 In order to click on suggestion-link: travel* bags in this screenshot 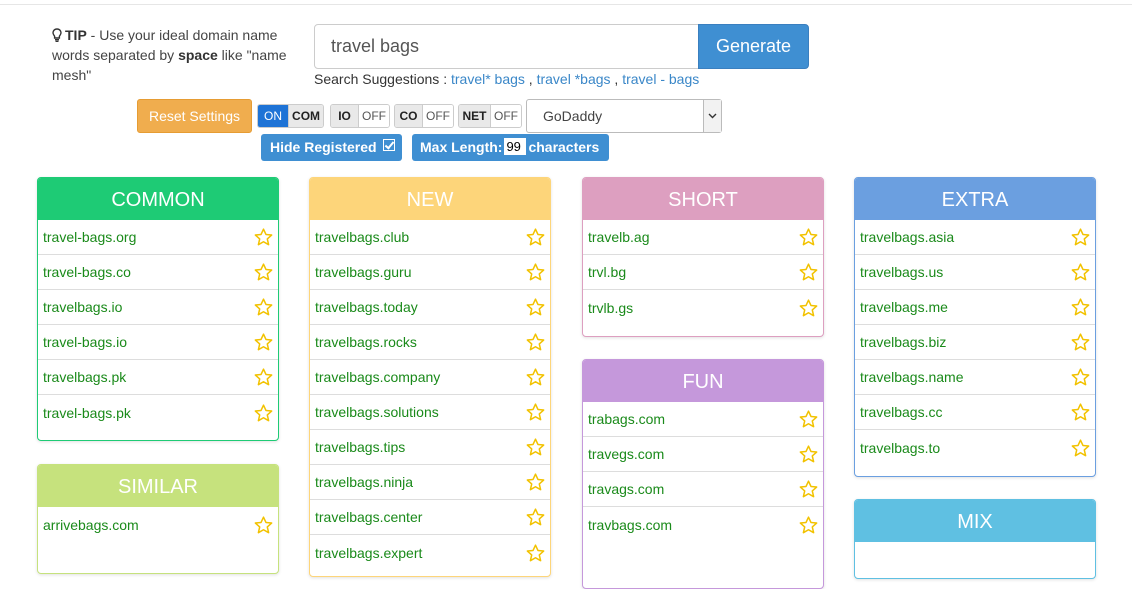, I will do `click(488, 79)`.